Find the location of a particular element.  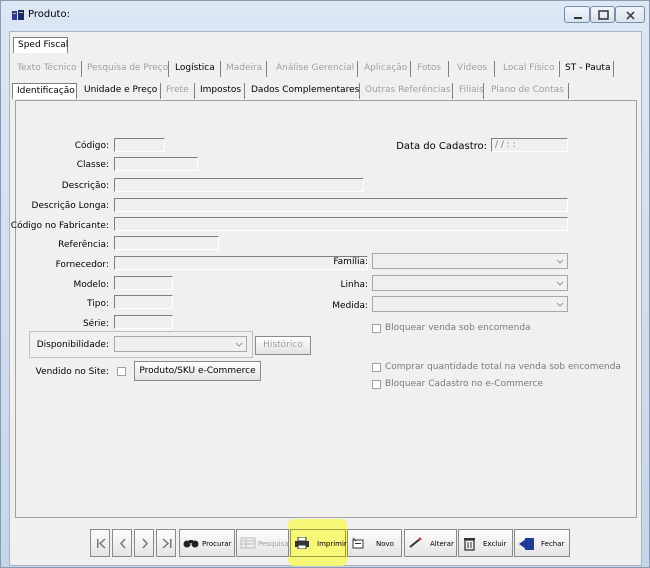

previous-record-button is located at coordinates (122, 543).